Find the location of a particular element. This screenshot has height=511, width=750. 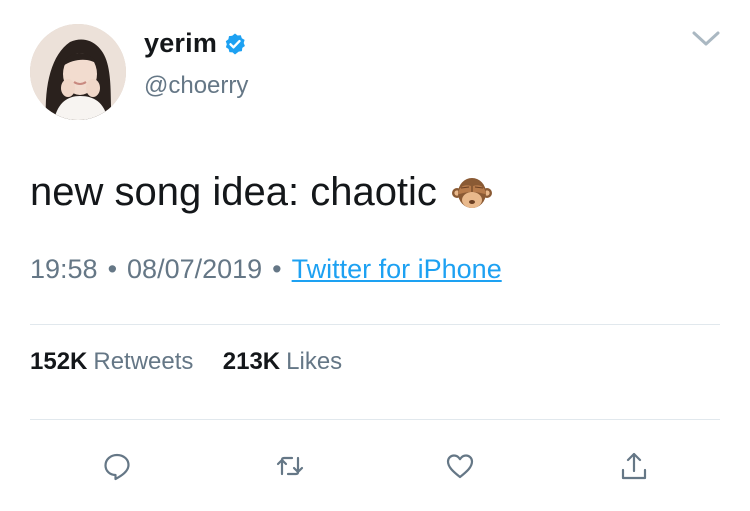

see-no-evil-monkey-emoji-icon is located at coordinates (471, 192).